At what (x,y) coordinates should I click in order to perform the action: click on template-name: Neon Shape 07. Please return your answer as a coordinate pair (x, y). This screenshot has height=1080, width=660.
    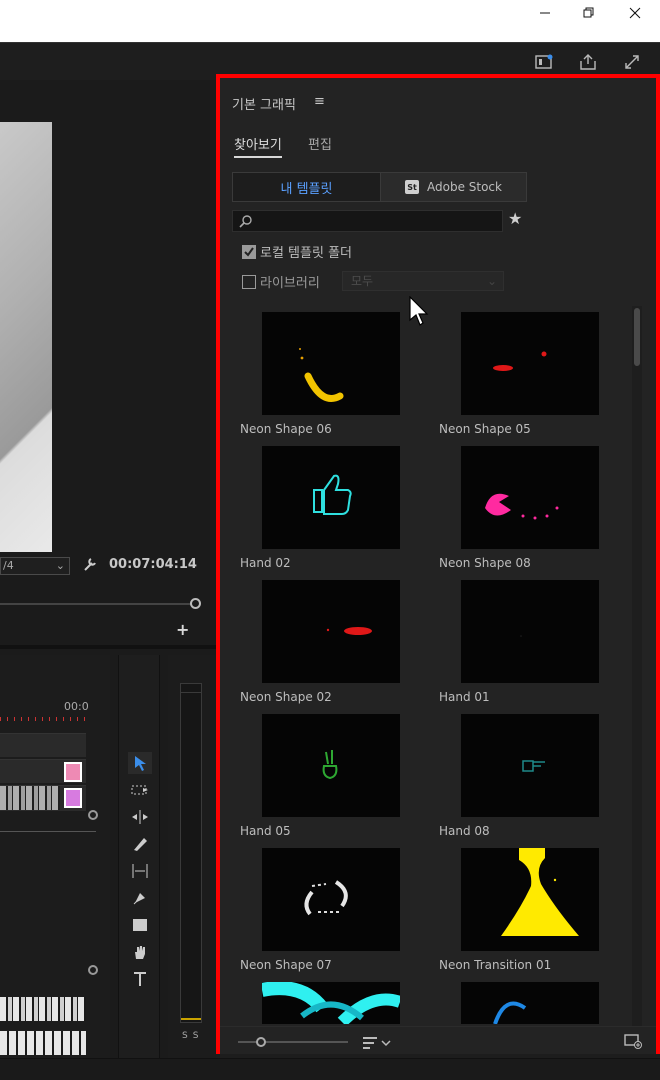
    Looking at the image, I should click on (286, 965).